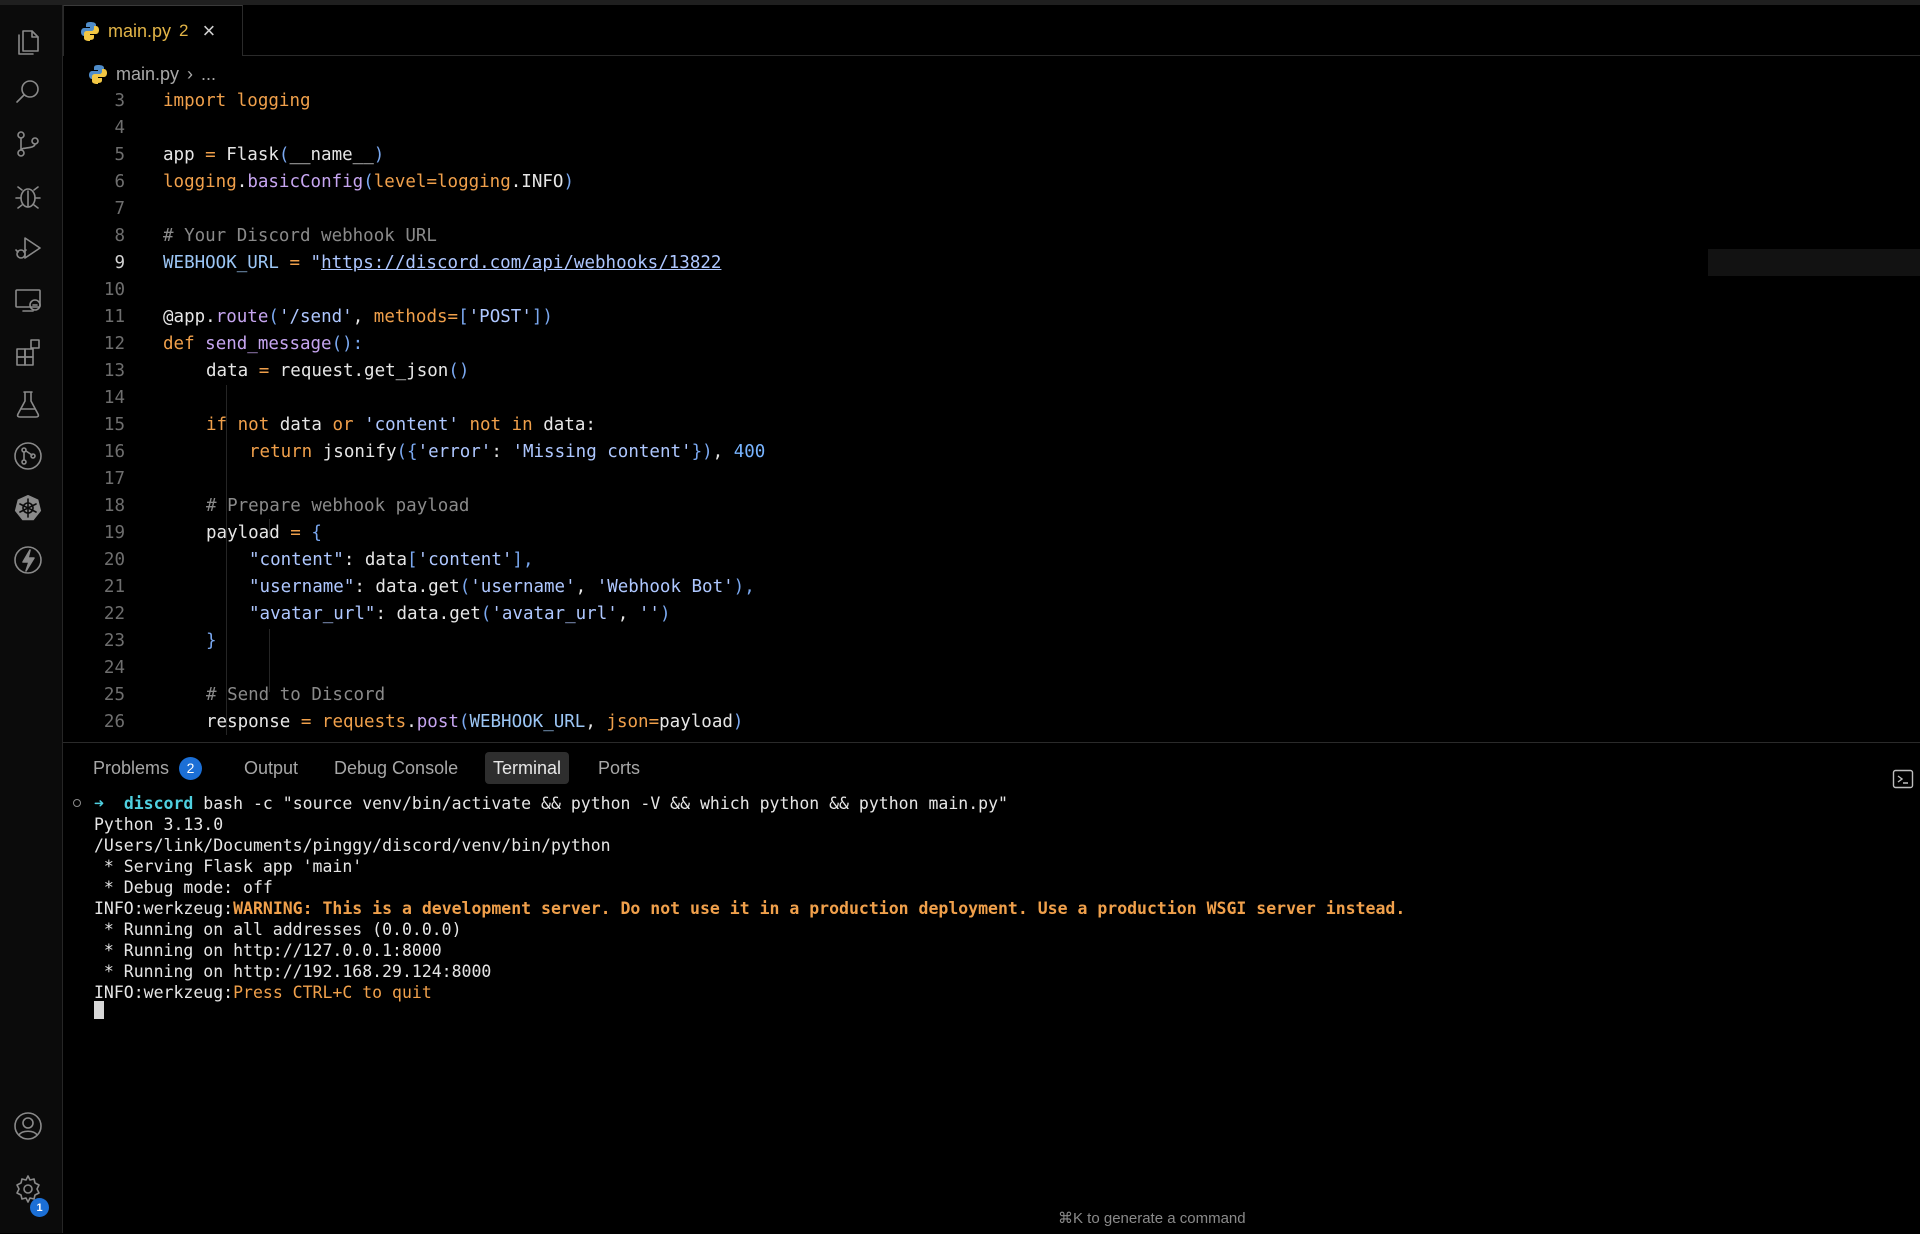 The width and height of the screenshot is (1920, 1234). What do you see at coordinates (114, 290) in the screenshot?
I see `code-line: 10` at bounding box center [114, 290].